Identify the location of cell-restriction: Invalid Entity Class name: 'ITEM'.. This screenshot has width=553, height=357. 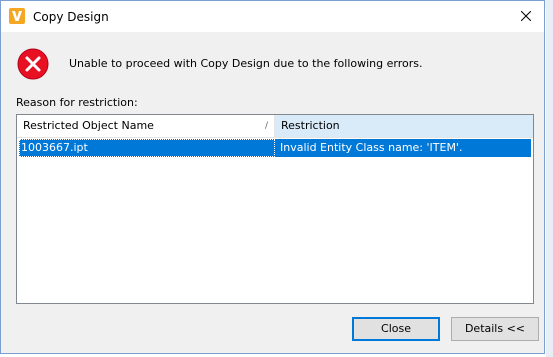
(371, 147).